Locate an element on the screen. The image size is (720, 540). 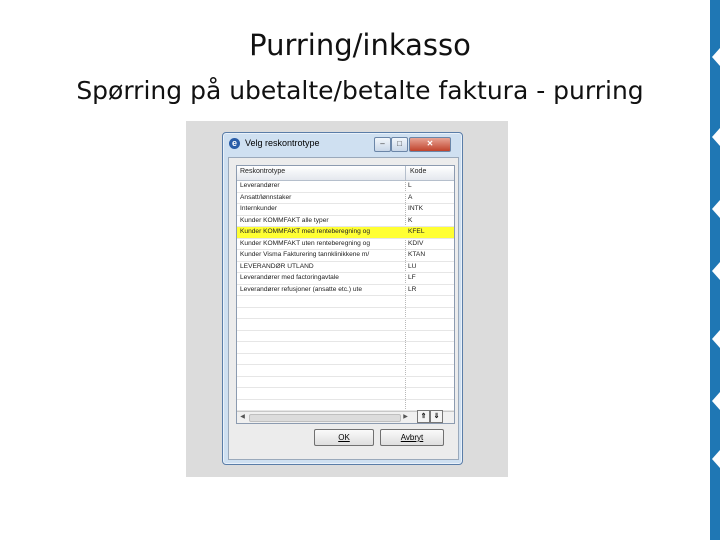
cell-code: LU is located at coordinates (412, 266).